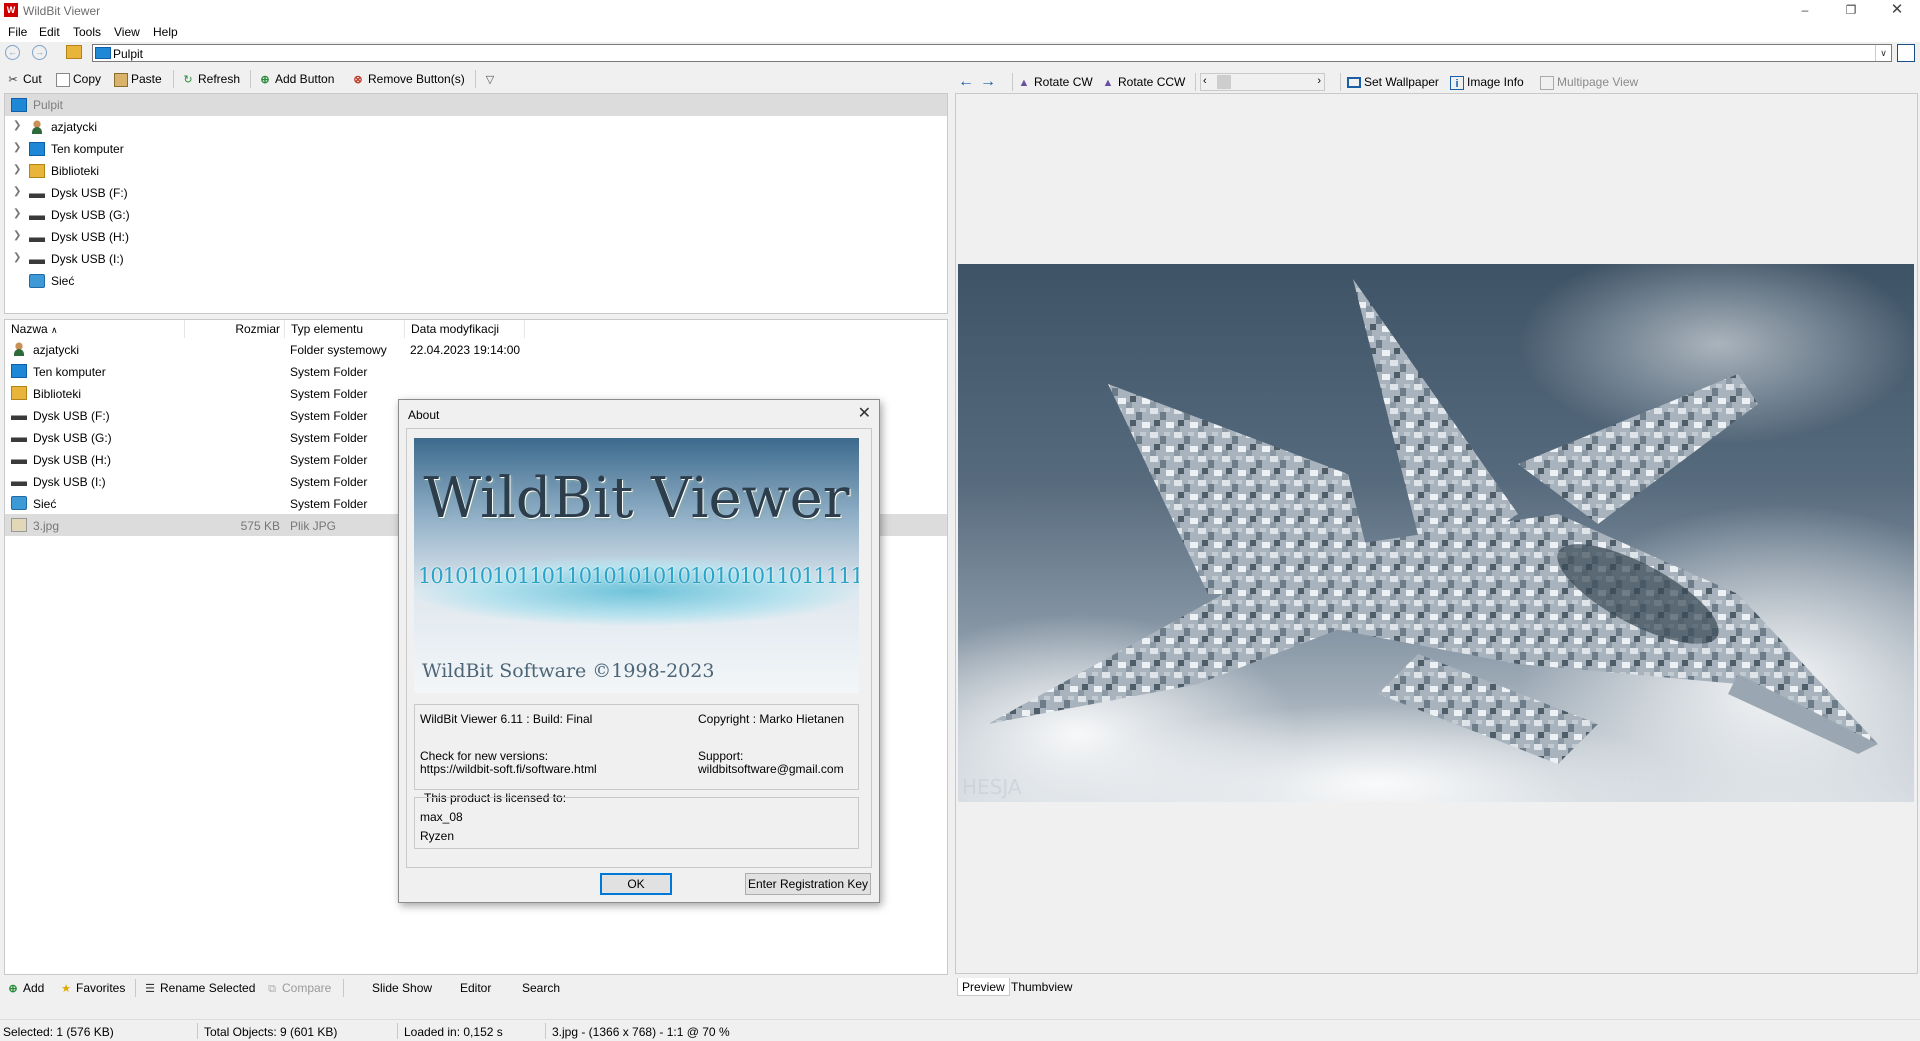 Image resolution: width=1920 pixels, height=1041 pixels. Describe the element at coordinates (1262, 82) in the screenshot. I see `zoom-scrollbar: ‹ ›` at that location.